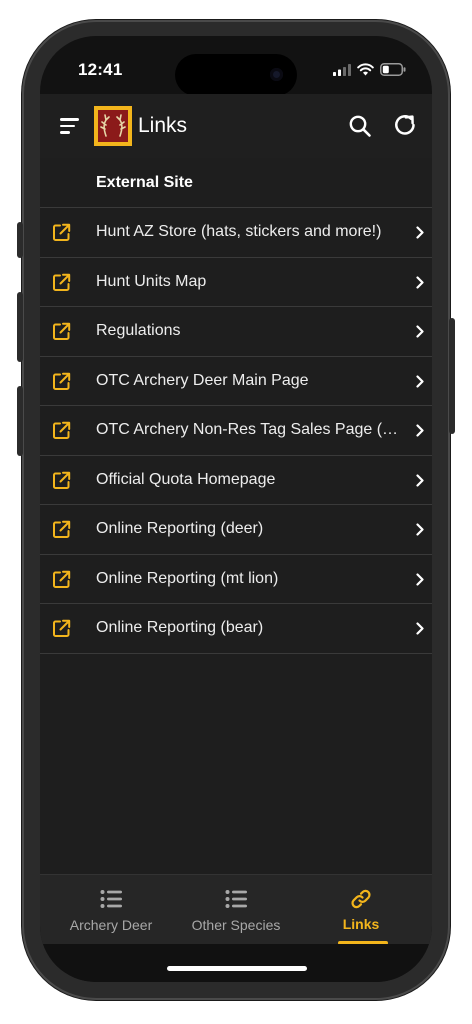 This screenshot has width=472, height=1024. Describe the element at coordinates (239, 231) in the screenshot. I see `link-label: Hunt AZ Store (hats, stickers and more!)` at that location.